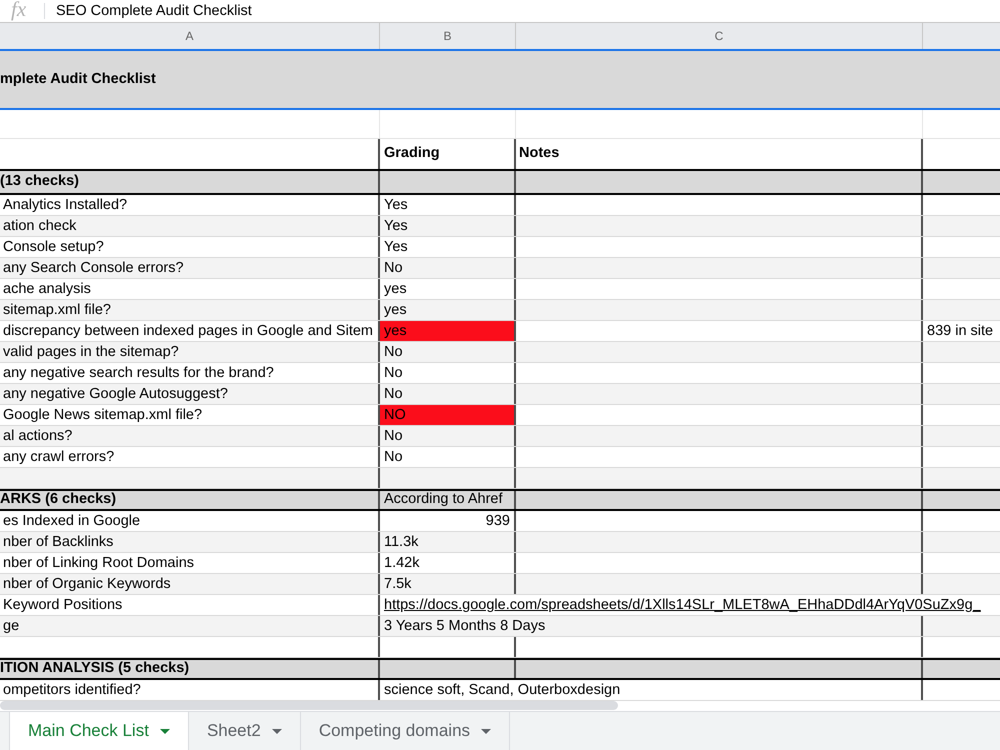 The height and width of the screenshot is (750, 1000). Describe the element at coordinates (690, 605) in the screenshot. I see `link-cell: https://docs.google.com/spreadsheets/d/1Xlls14SLr_MLET8wA_EHhaDDdl4ArYqV0SuZx9g_` at that location.